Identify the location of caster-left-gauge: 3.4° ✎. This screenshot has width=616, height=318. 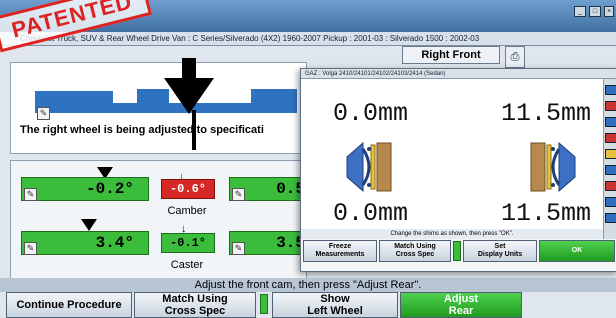
(85, 243).